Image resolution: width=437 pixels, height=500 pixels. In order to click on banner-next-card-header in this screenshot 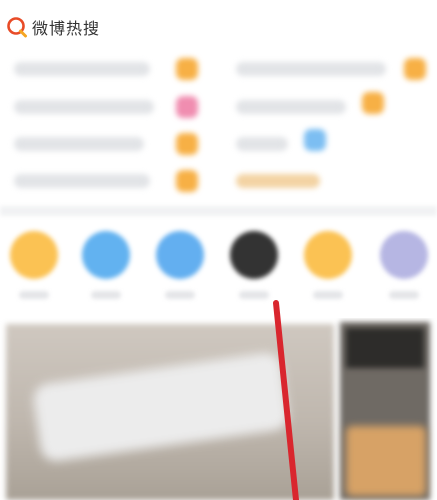, I will do `click(385, 348)`.